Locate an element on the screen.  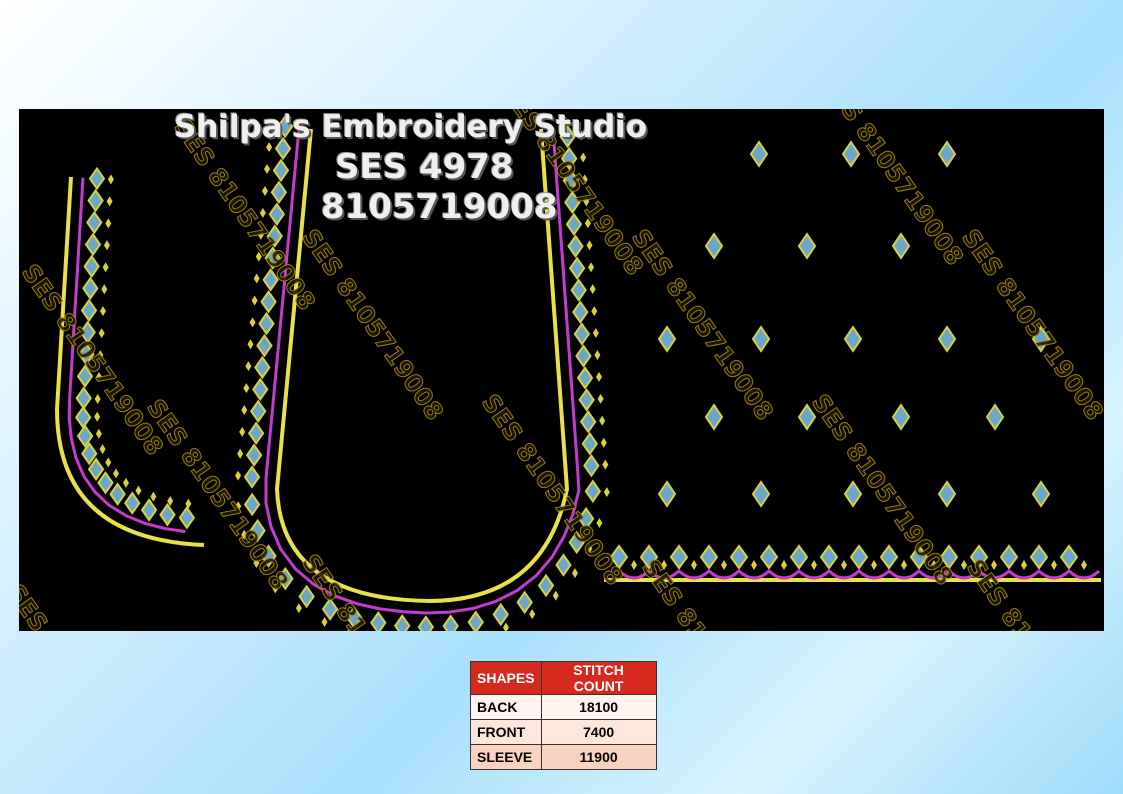
shape-name: SLEEVE is located at coordinates (506, 757).